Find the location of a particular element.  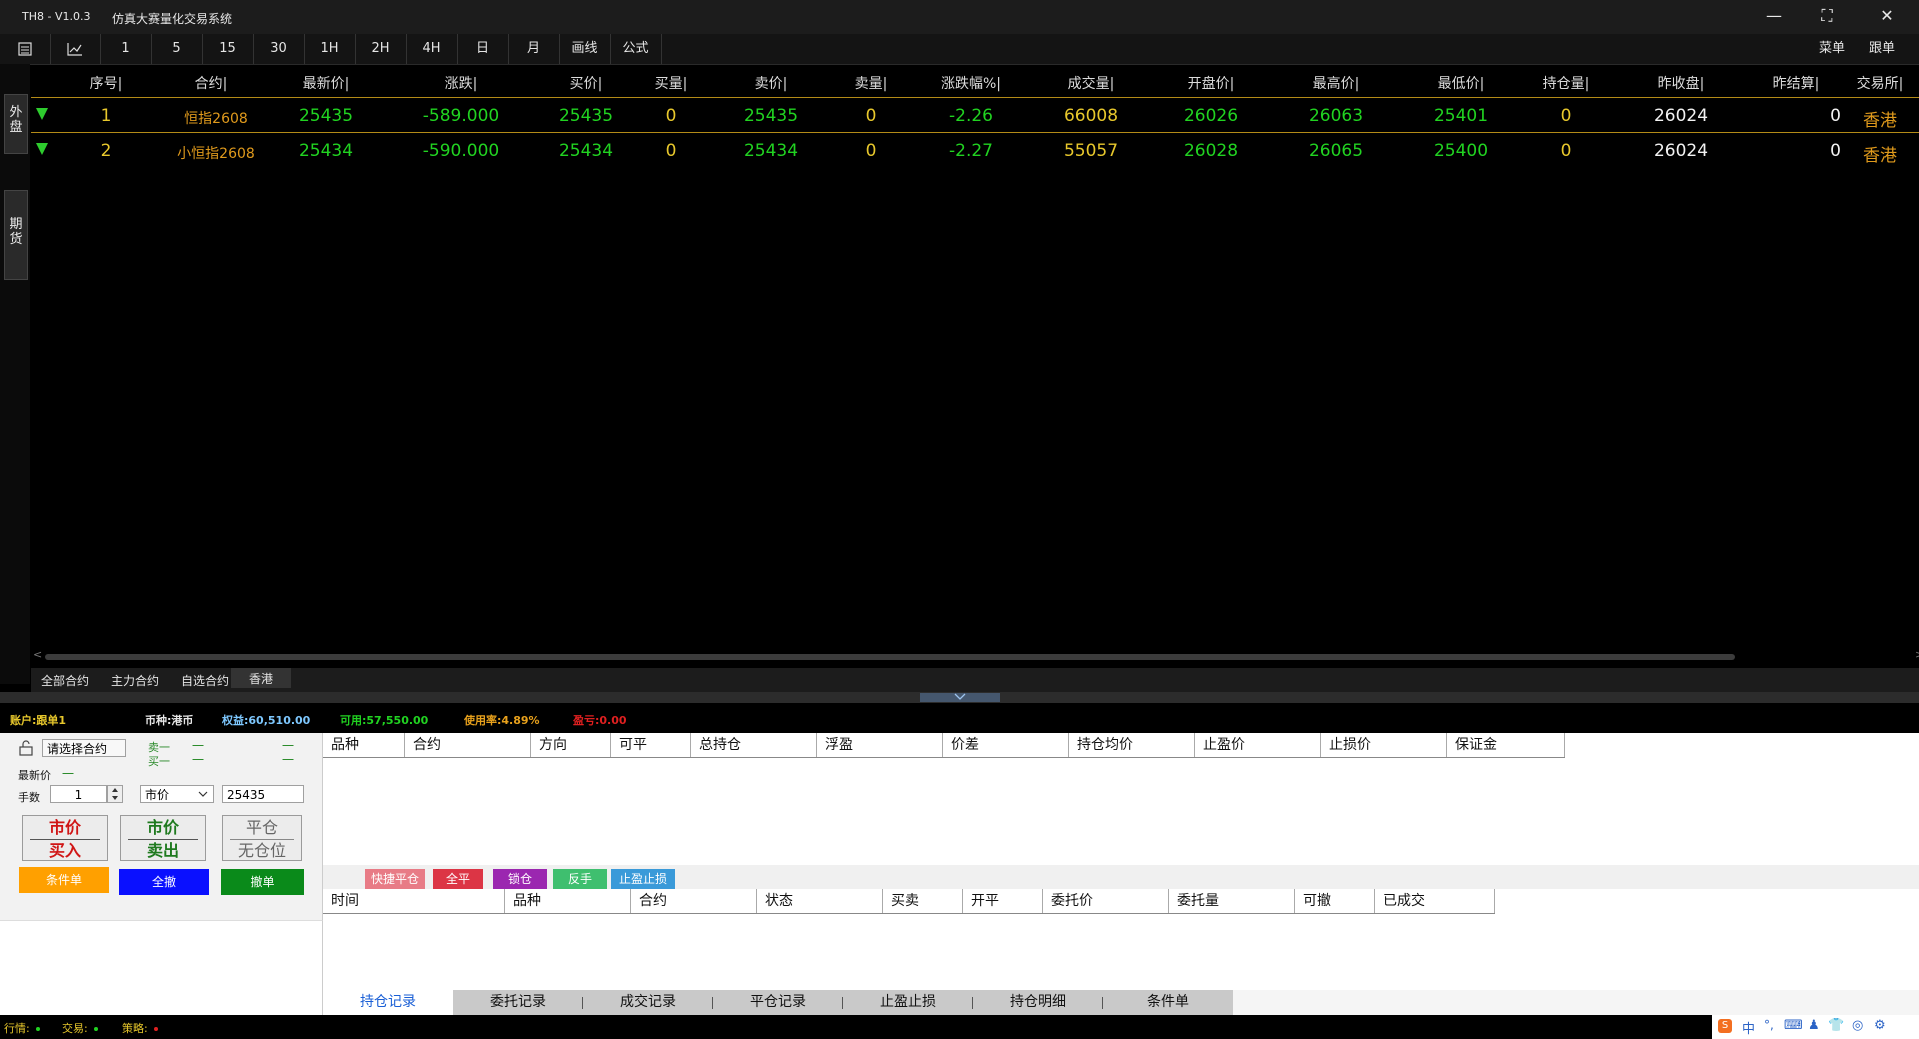

pos-col-closable: 可平 is located at coordinates (651, 745).